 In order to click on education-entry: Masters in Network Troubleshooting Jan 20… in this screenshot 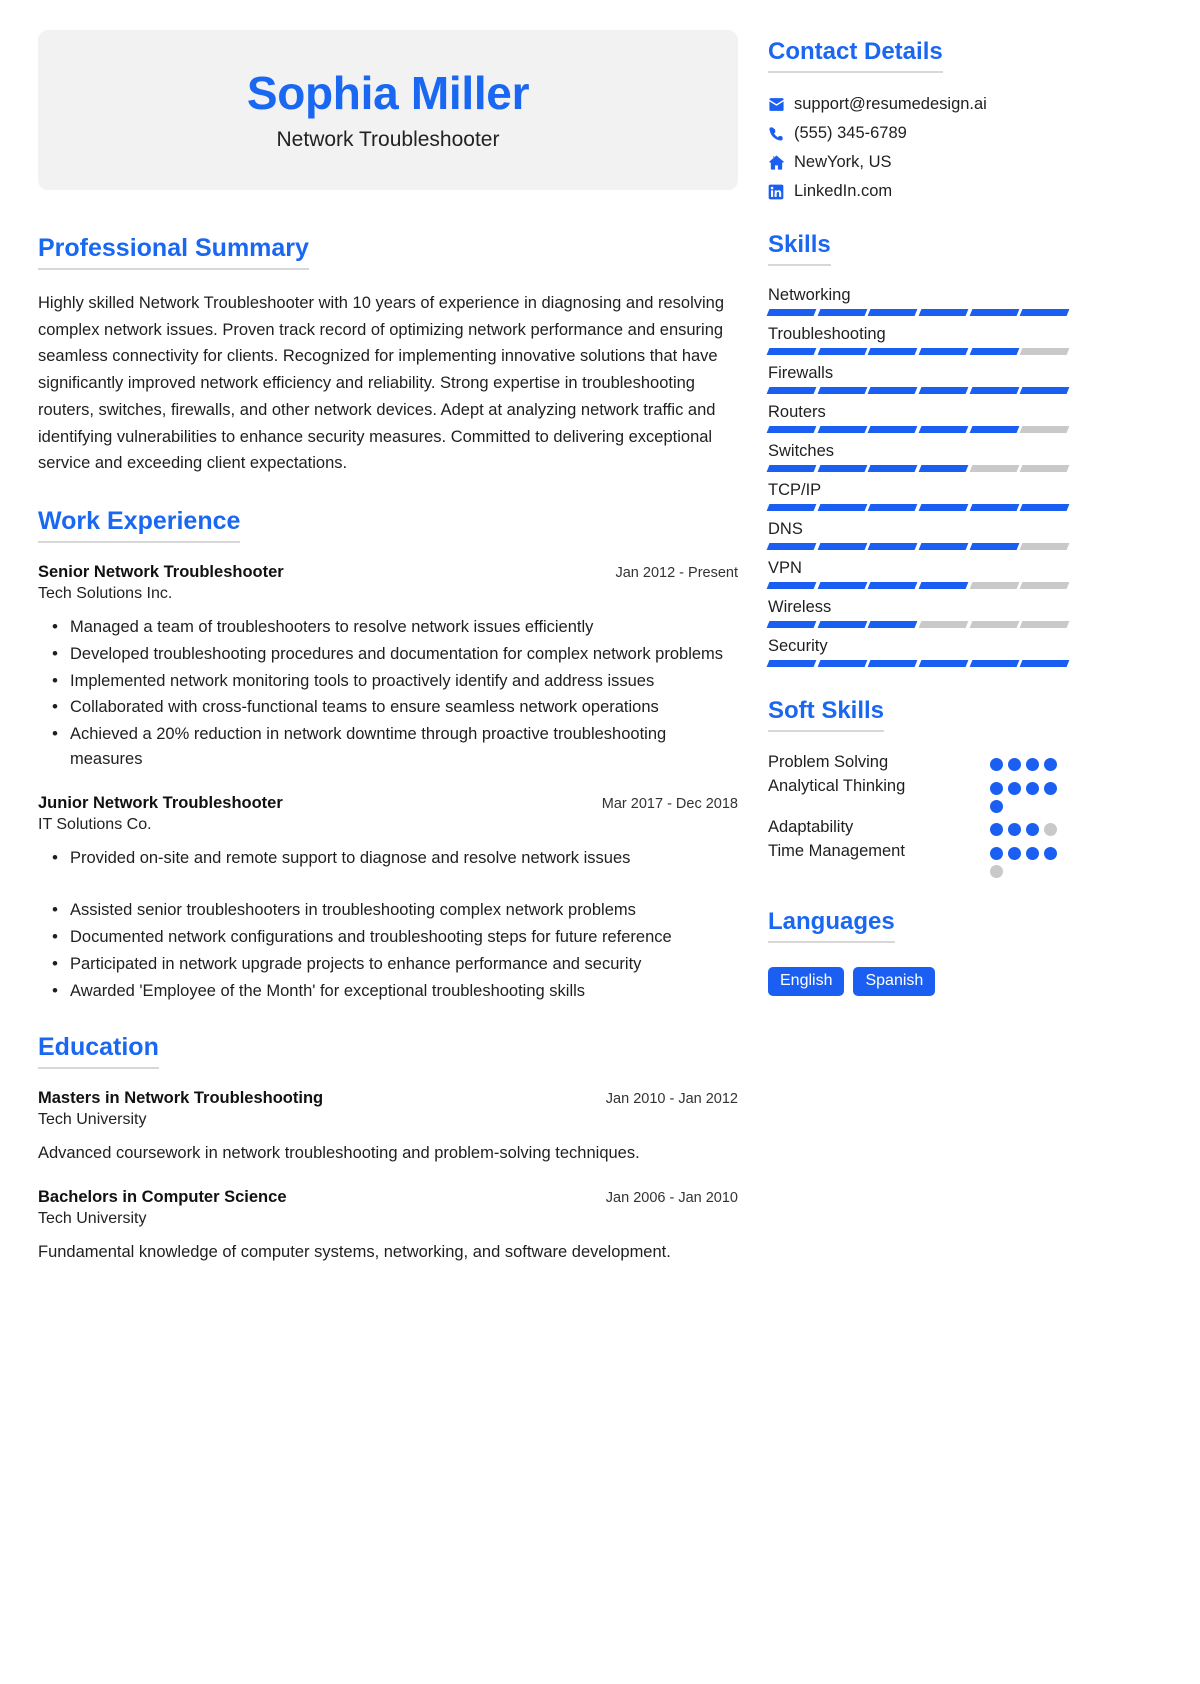, I will do `click(388, 1127)`.